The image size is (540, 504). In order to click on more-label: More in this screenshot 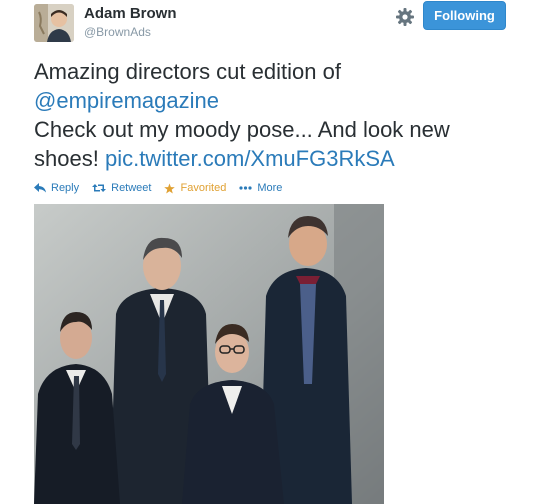, I will do `click(270, 188)`.